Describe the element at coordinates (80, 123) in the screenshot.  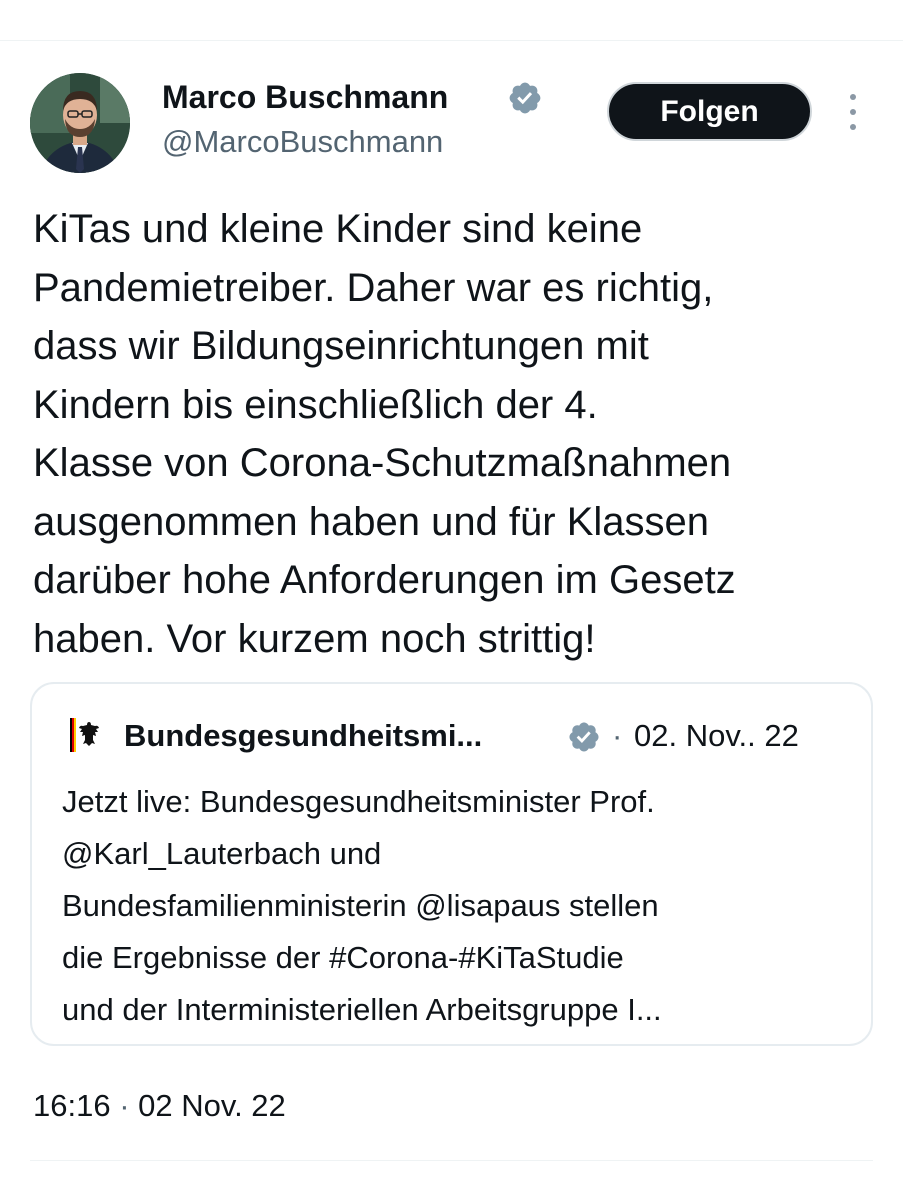
I see `author-avatar` at that location.